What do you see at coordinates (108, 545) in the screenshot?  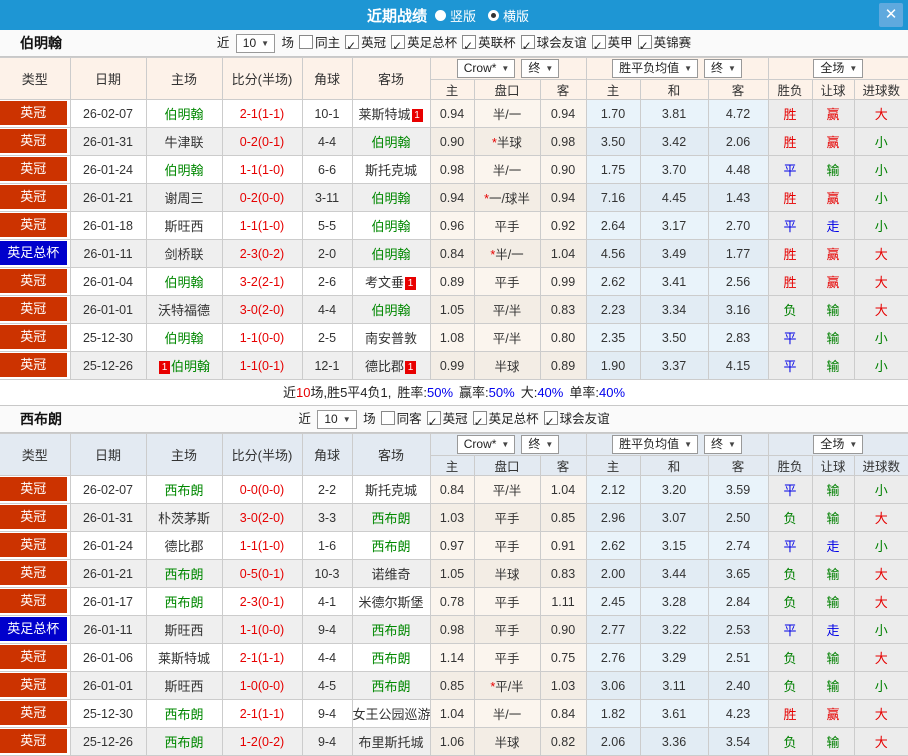 I see `date-cell: 26-01-24` at bounding box center [108, 545].